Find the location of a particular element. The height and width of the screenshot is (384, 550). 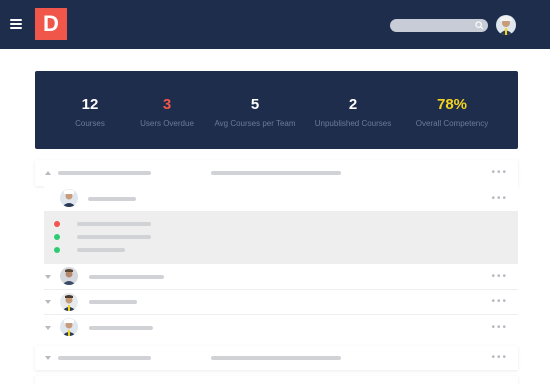

detail-panel is located at coordinates (281, 237).